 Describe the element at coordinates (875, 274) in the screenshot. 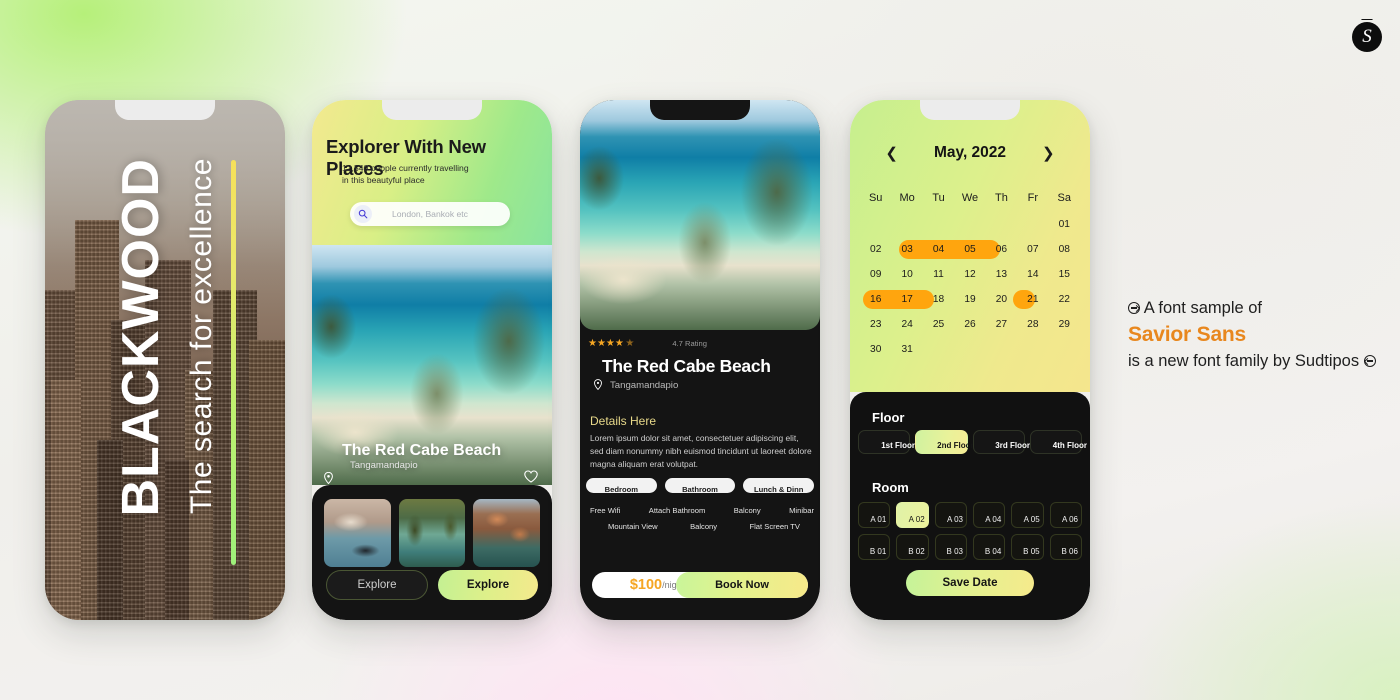

I see `day-cell: 09` at that location.